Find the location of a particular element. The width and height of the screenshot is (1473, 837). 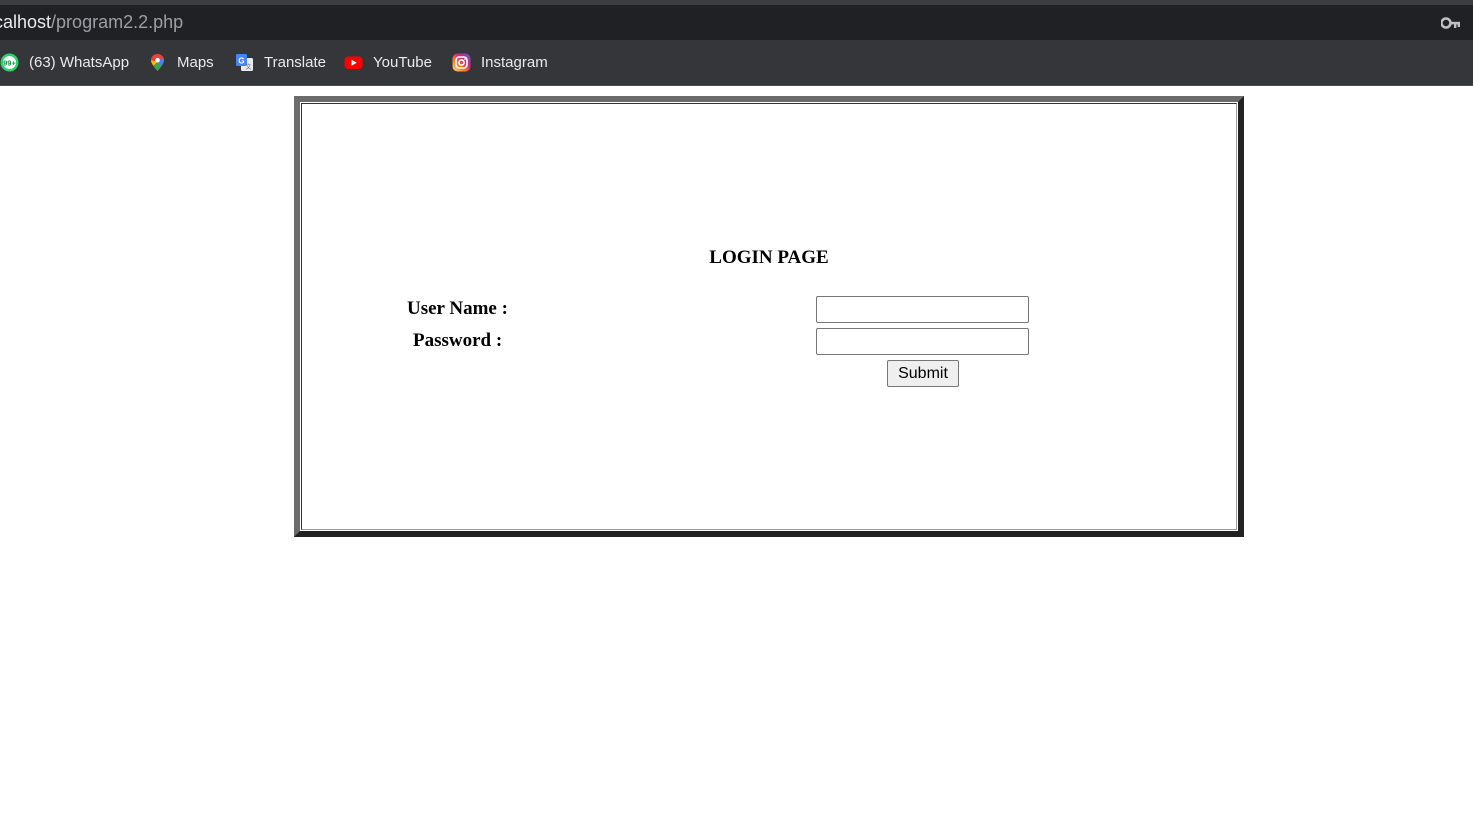

youtube-icon is located at coordinates (353, 62).